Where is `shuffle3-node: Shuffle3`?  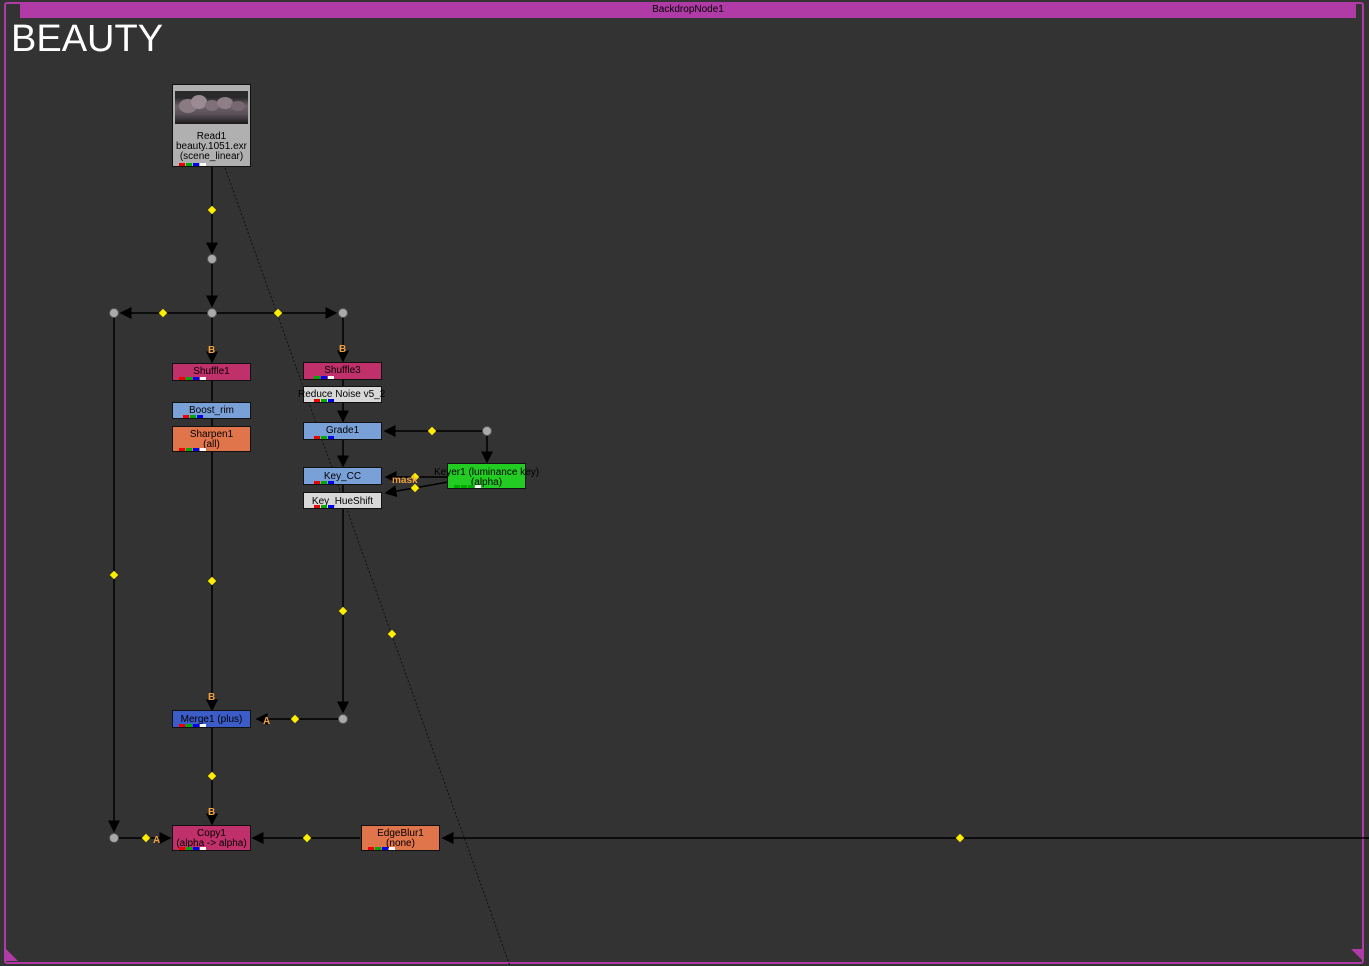
shuffle3-node: Shuffle3 is located at coordinates (342, 371).